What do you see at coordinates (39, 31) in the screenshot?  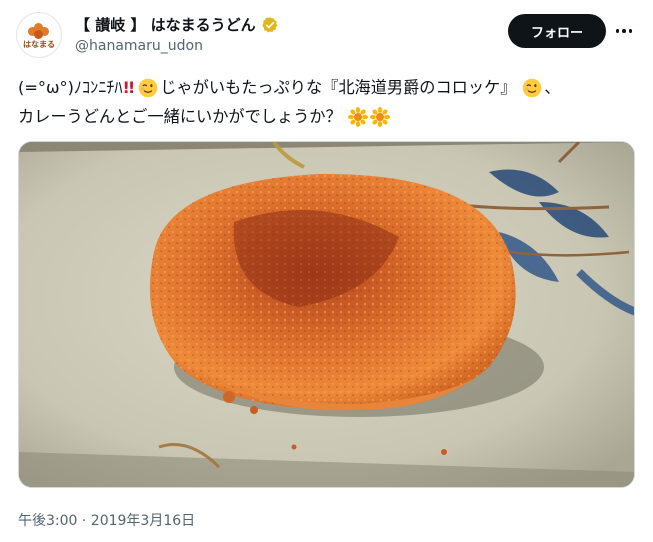 I see `flower-logo-icon` at bounding box center [39, 31].